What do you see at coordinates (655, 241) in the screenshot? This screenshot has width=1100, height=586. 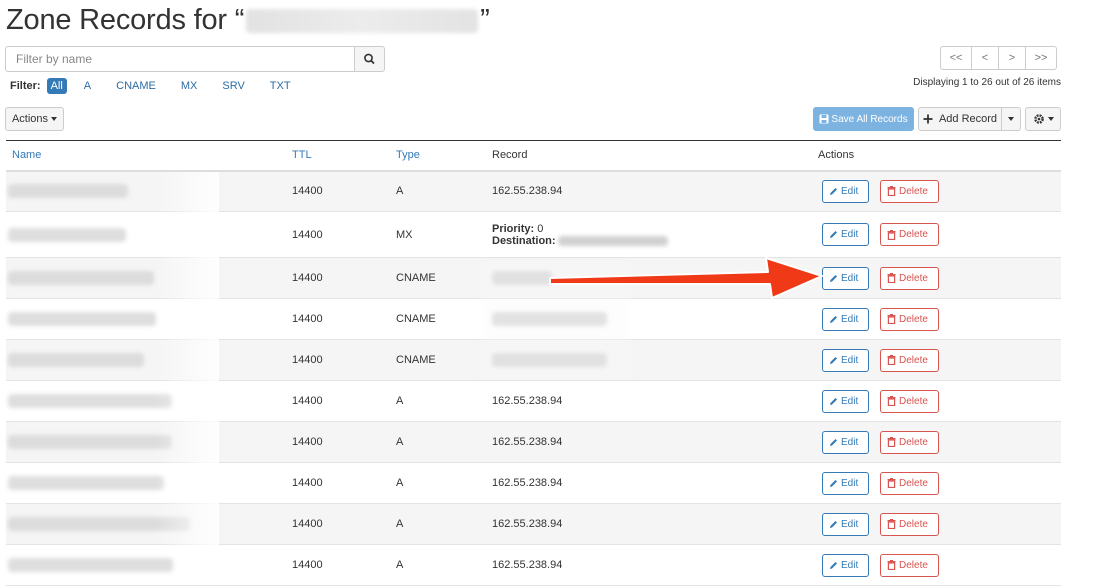 I see `mx-destination: Destination:` at bounding box center [655, 241].